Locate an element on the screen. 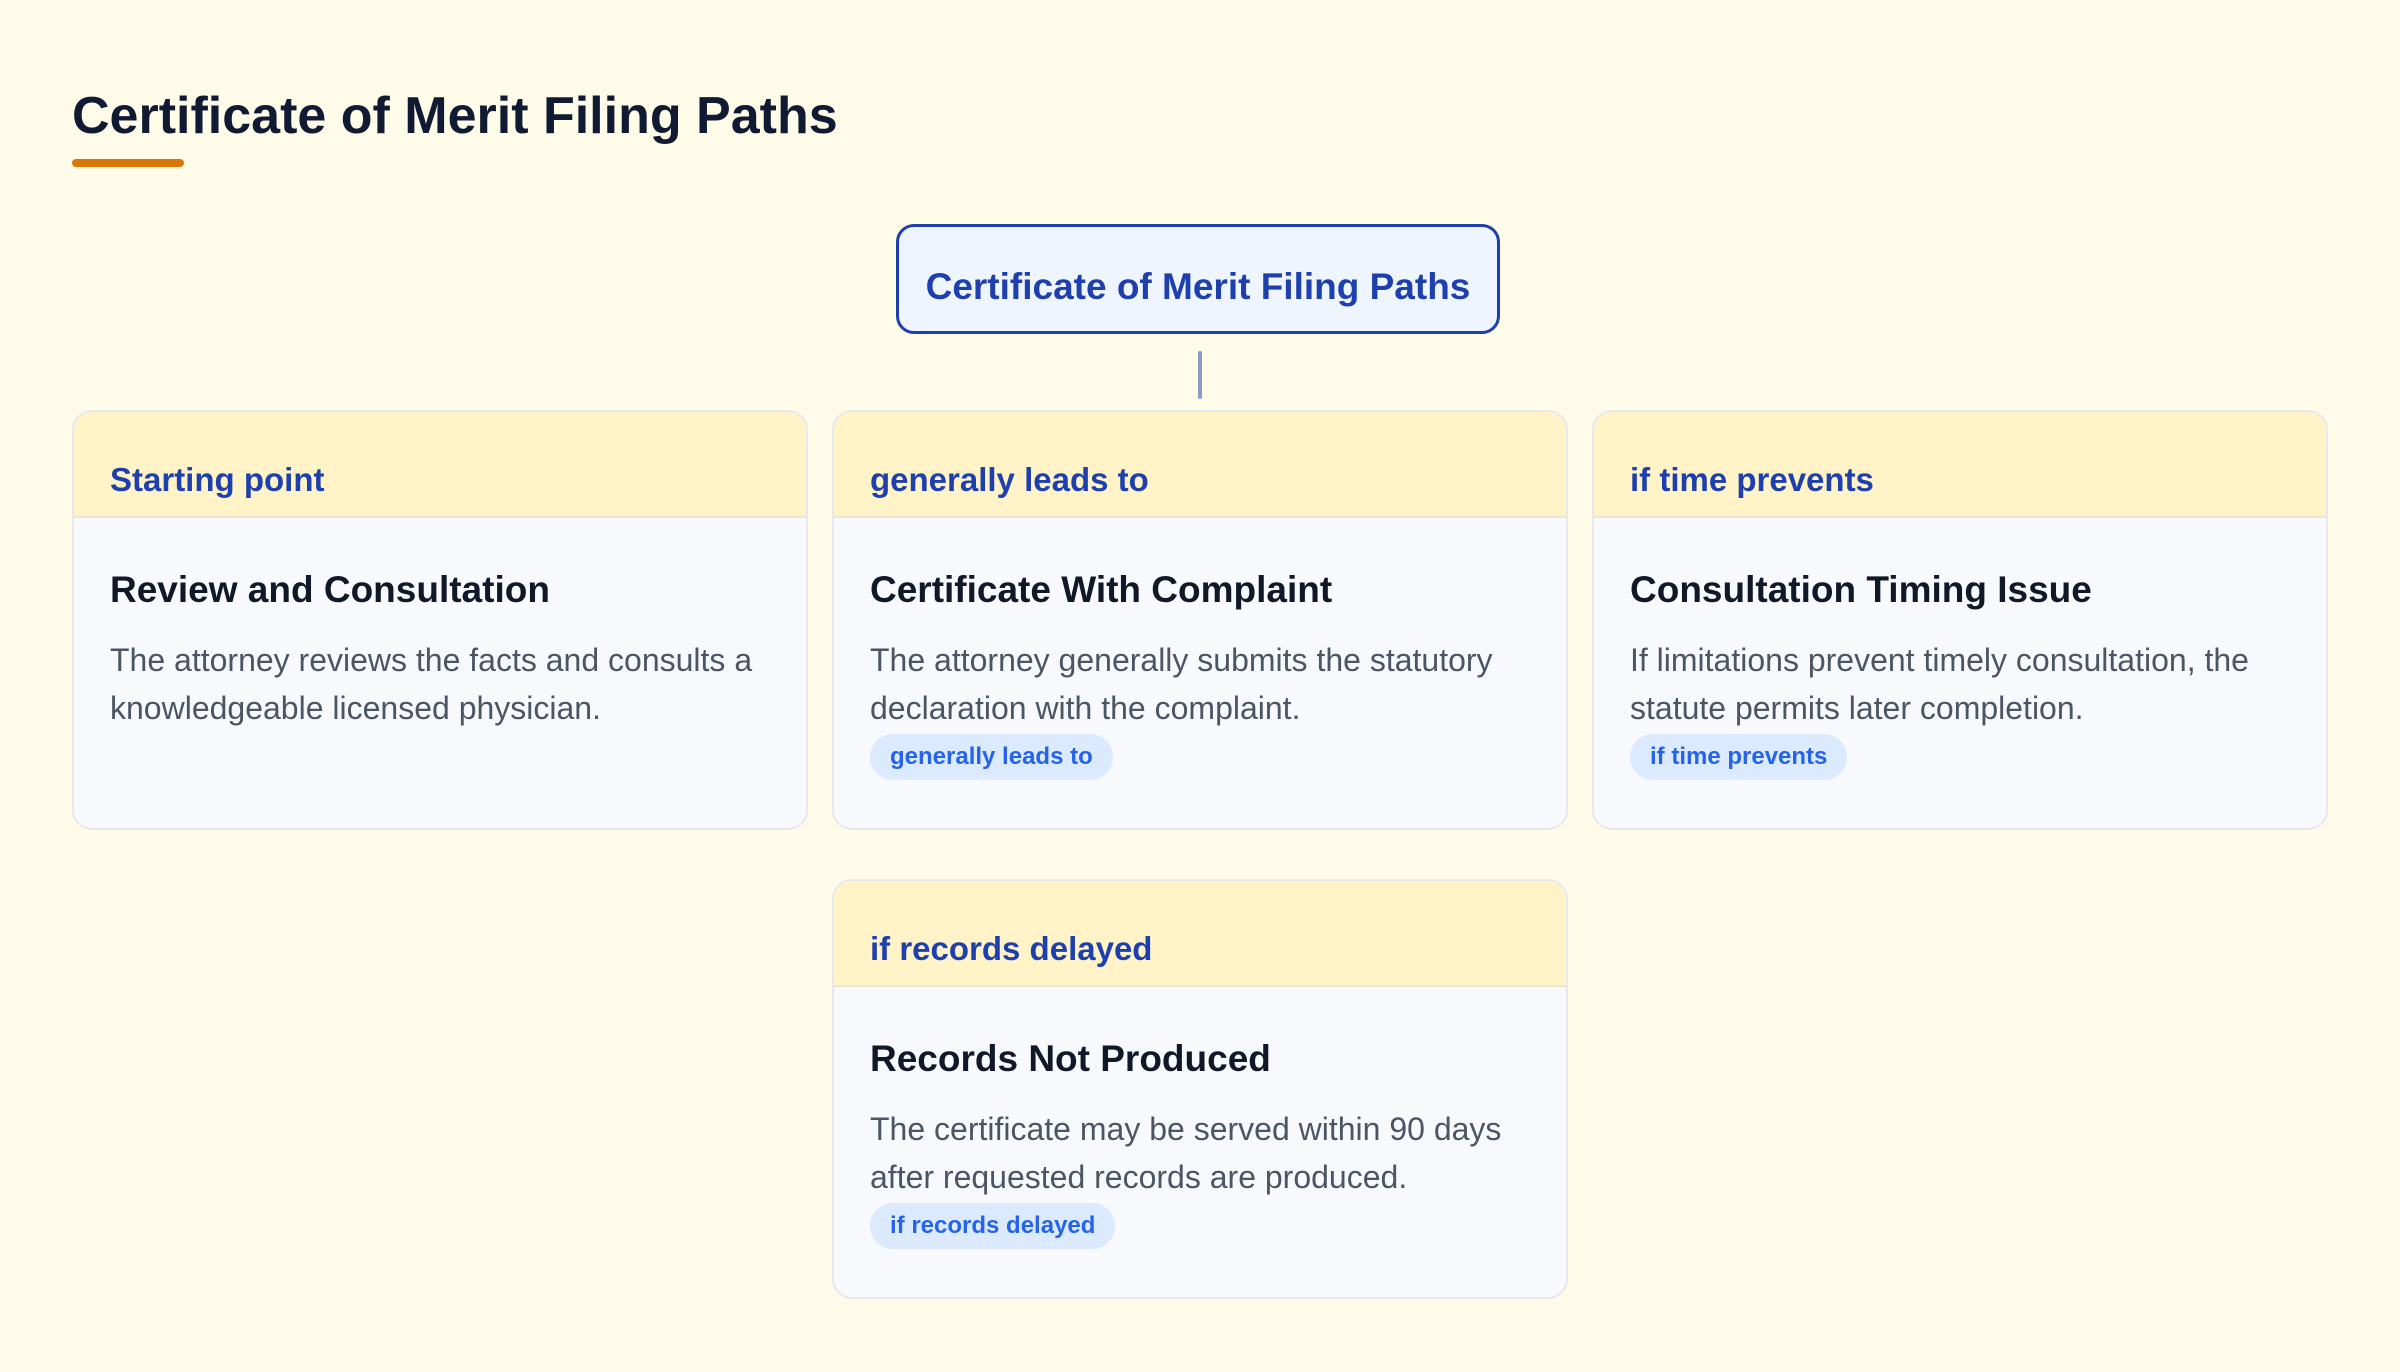 Image resolution: width=2400 pixels, height=1372 pixels. relation-badge: if records delayed is located at coordinates (993, 1226).